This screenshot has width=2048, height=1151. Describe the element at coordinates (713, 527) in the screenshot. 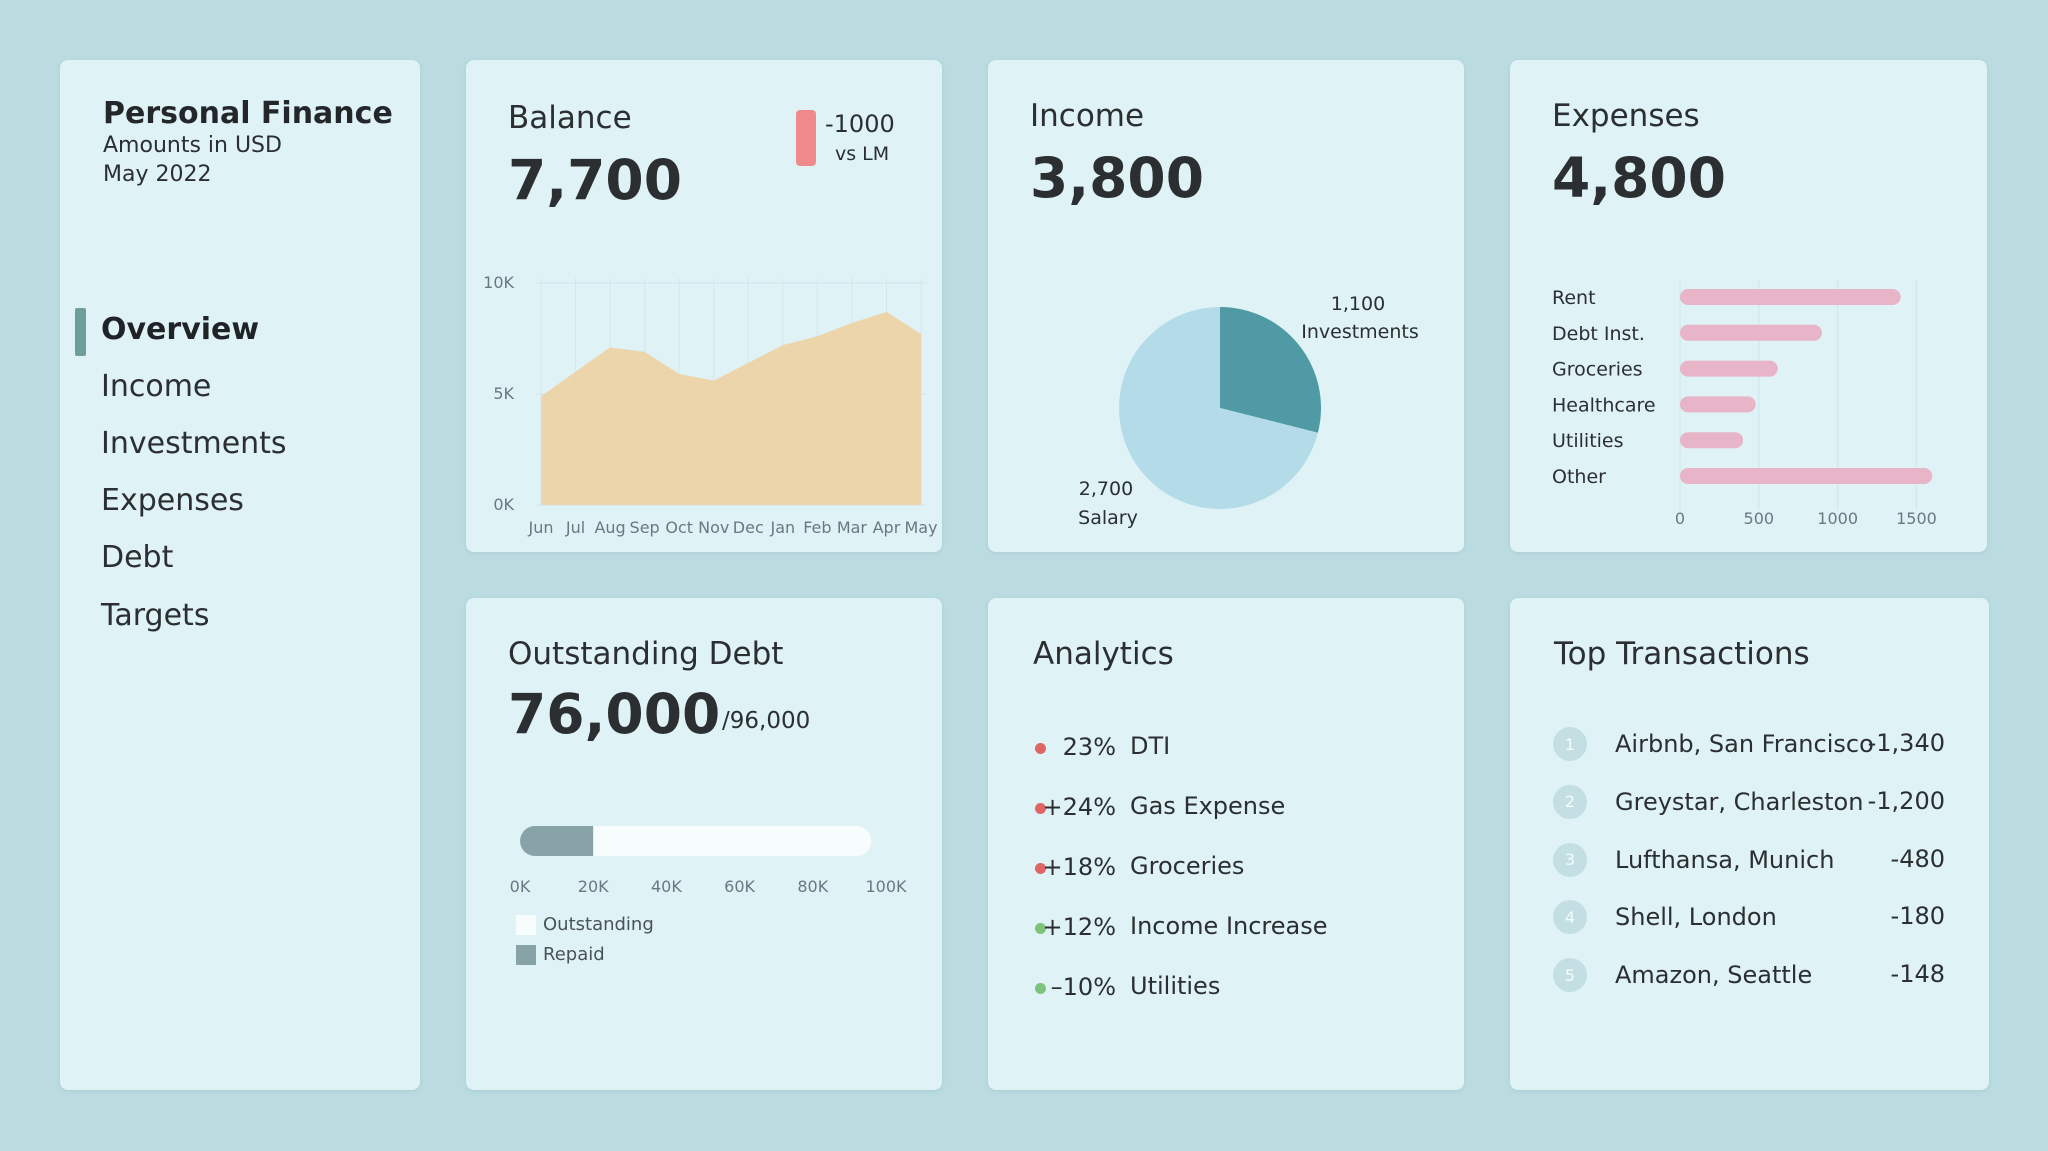

I see `x-tick-label: Nov` at that location.